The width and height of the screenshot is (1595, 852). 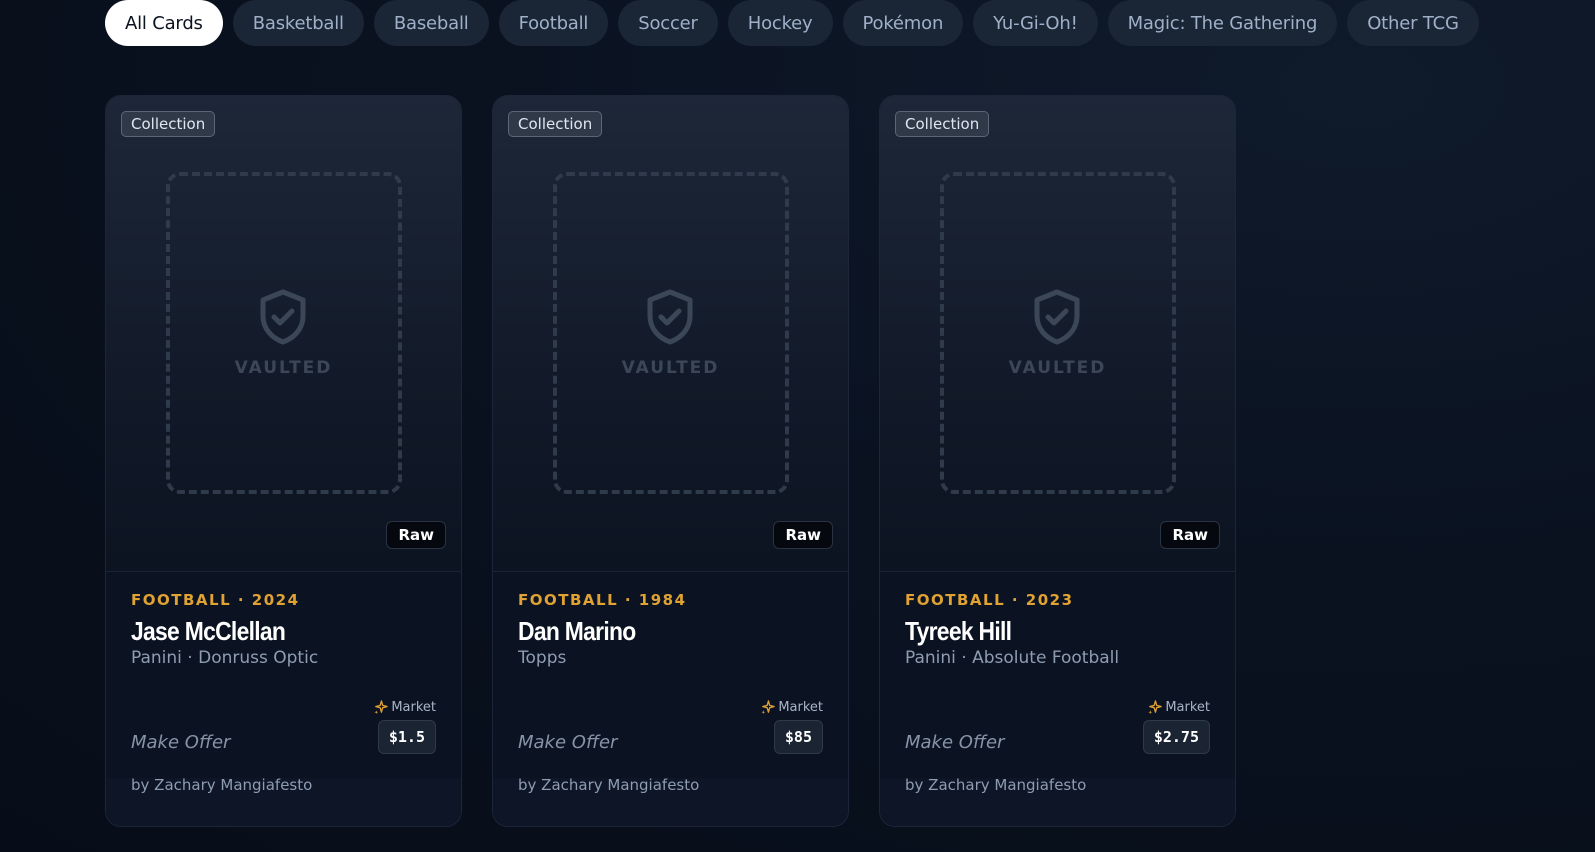 What do you see at coordinates (668, 23) in the screenshot?
I see `filter-soccer: Soccer` at bounding box center [668, 23].